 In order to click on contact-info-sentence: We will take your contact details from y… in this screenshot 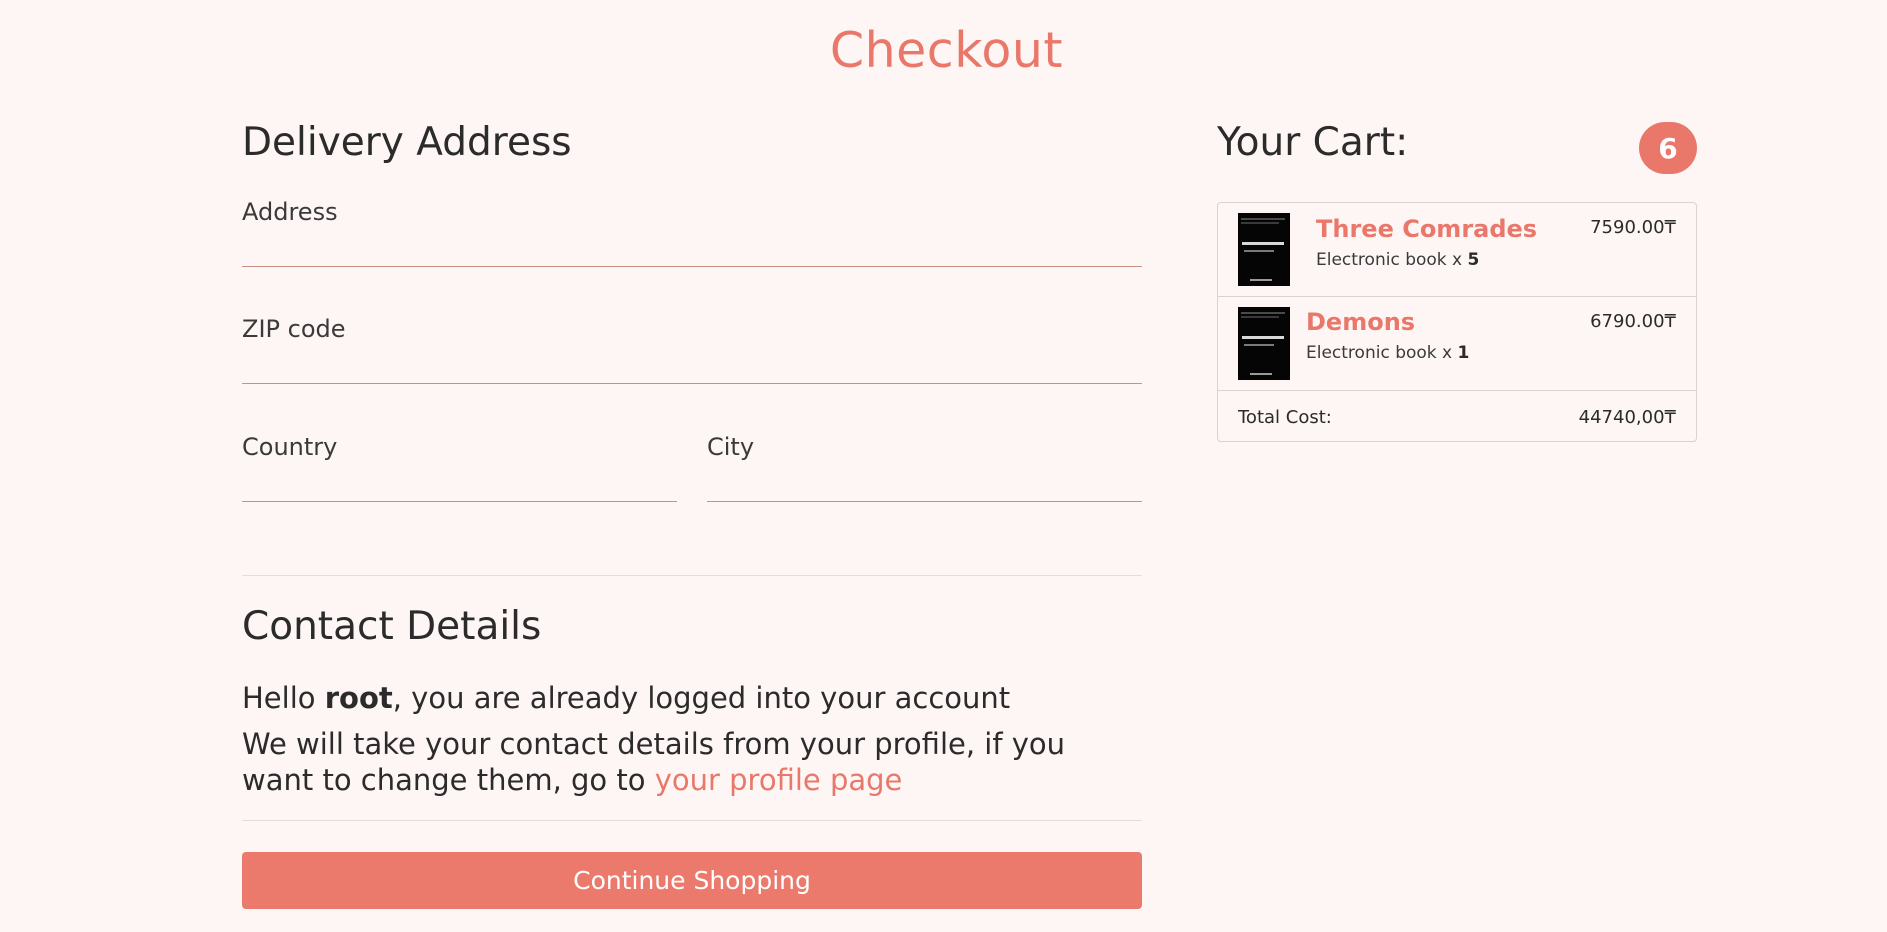, I will do `click(654, 762)`.